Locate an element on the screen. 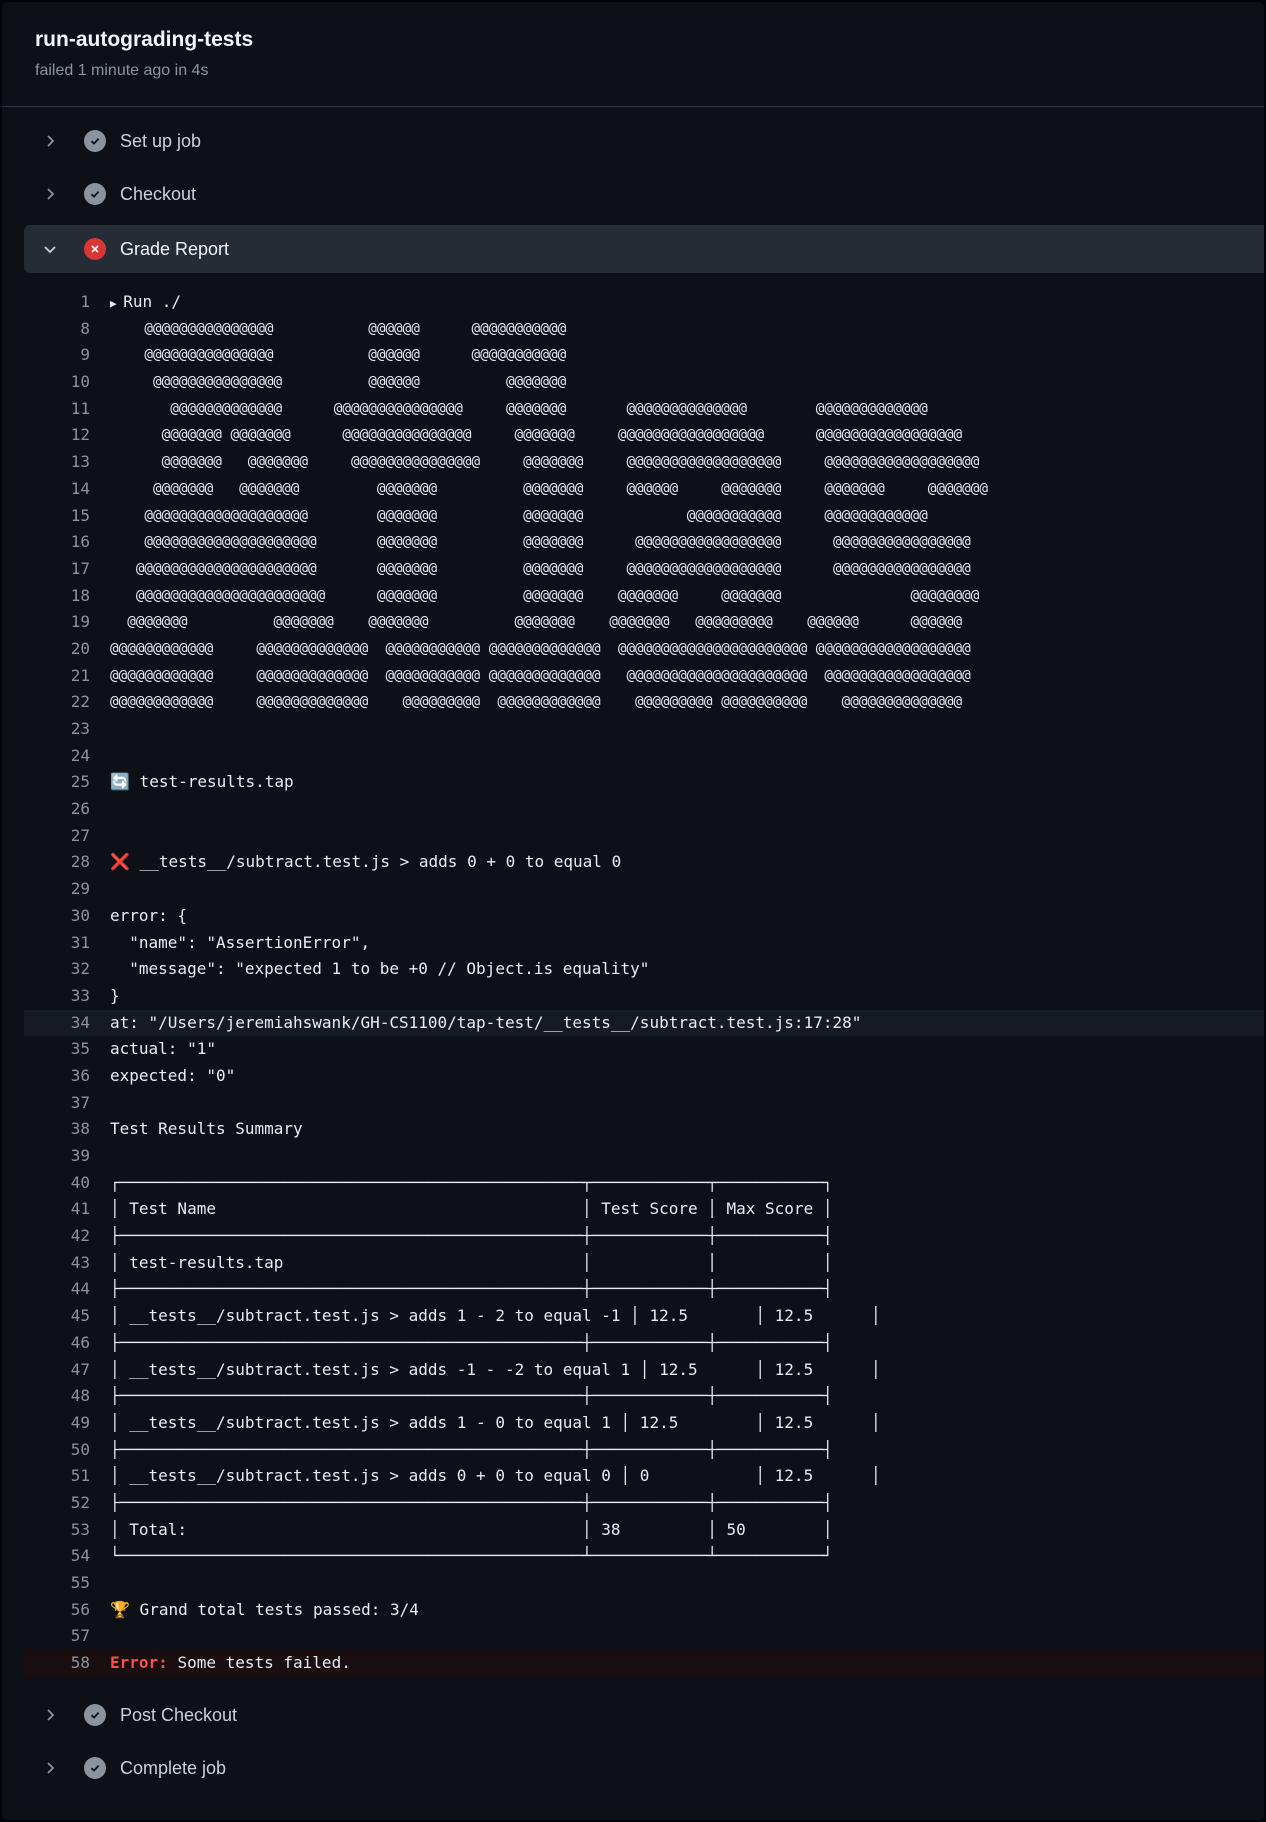 The height and width of the screenshot is (1822, 1266). line-number: 19 is located at coordinates (57, 622).